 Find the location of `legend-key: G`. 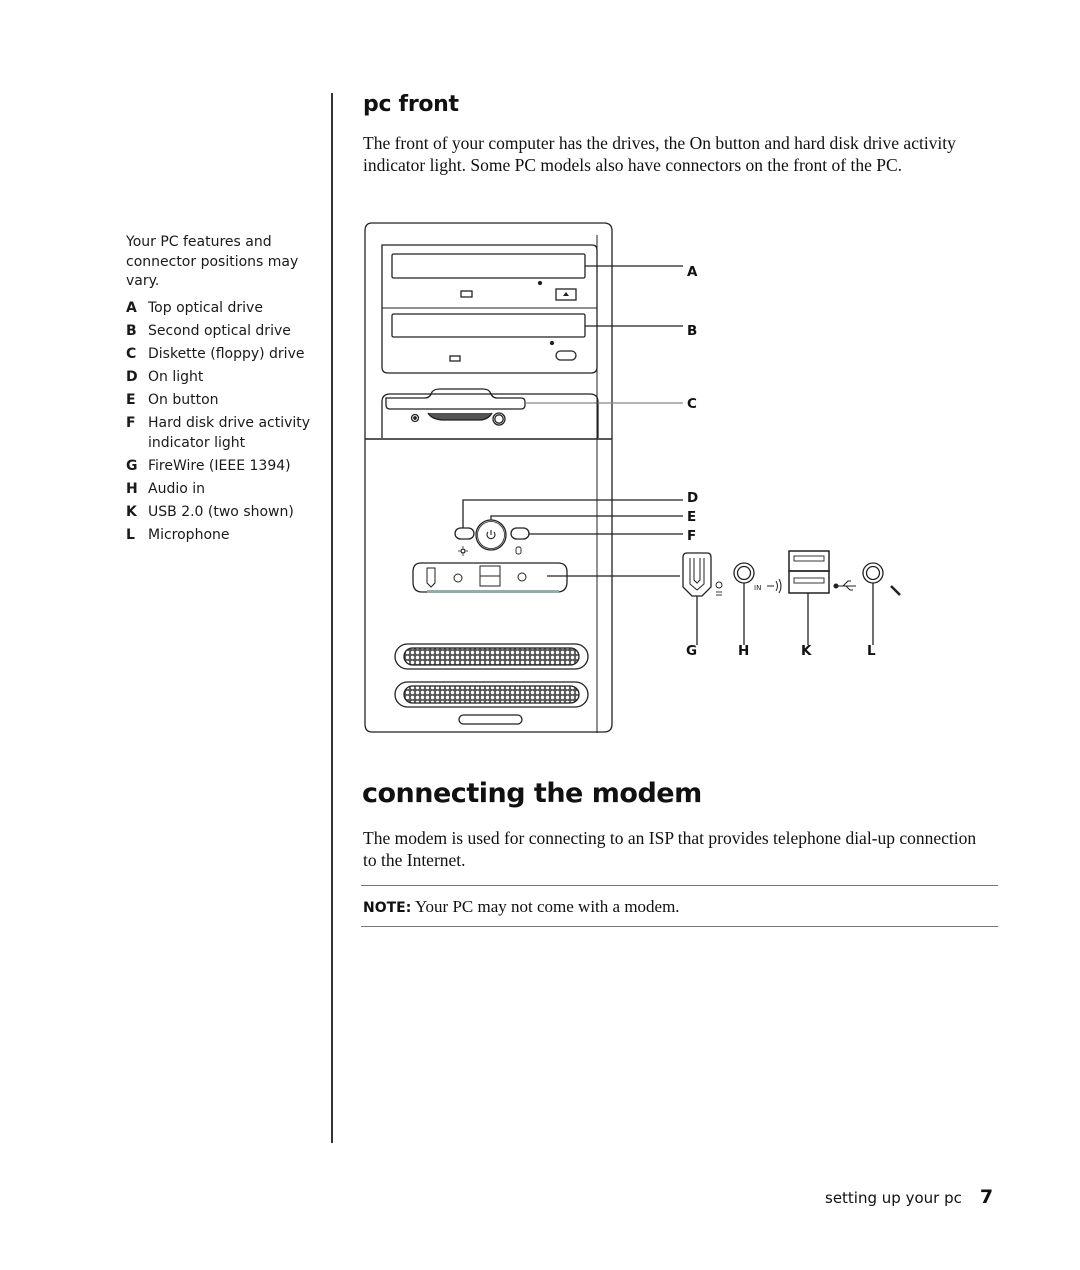

legend-key: G is located at coordinates (132, 465).